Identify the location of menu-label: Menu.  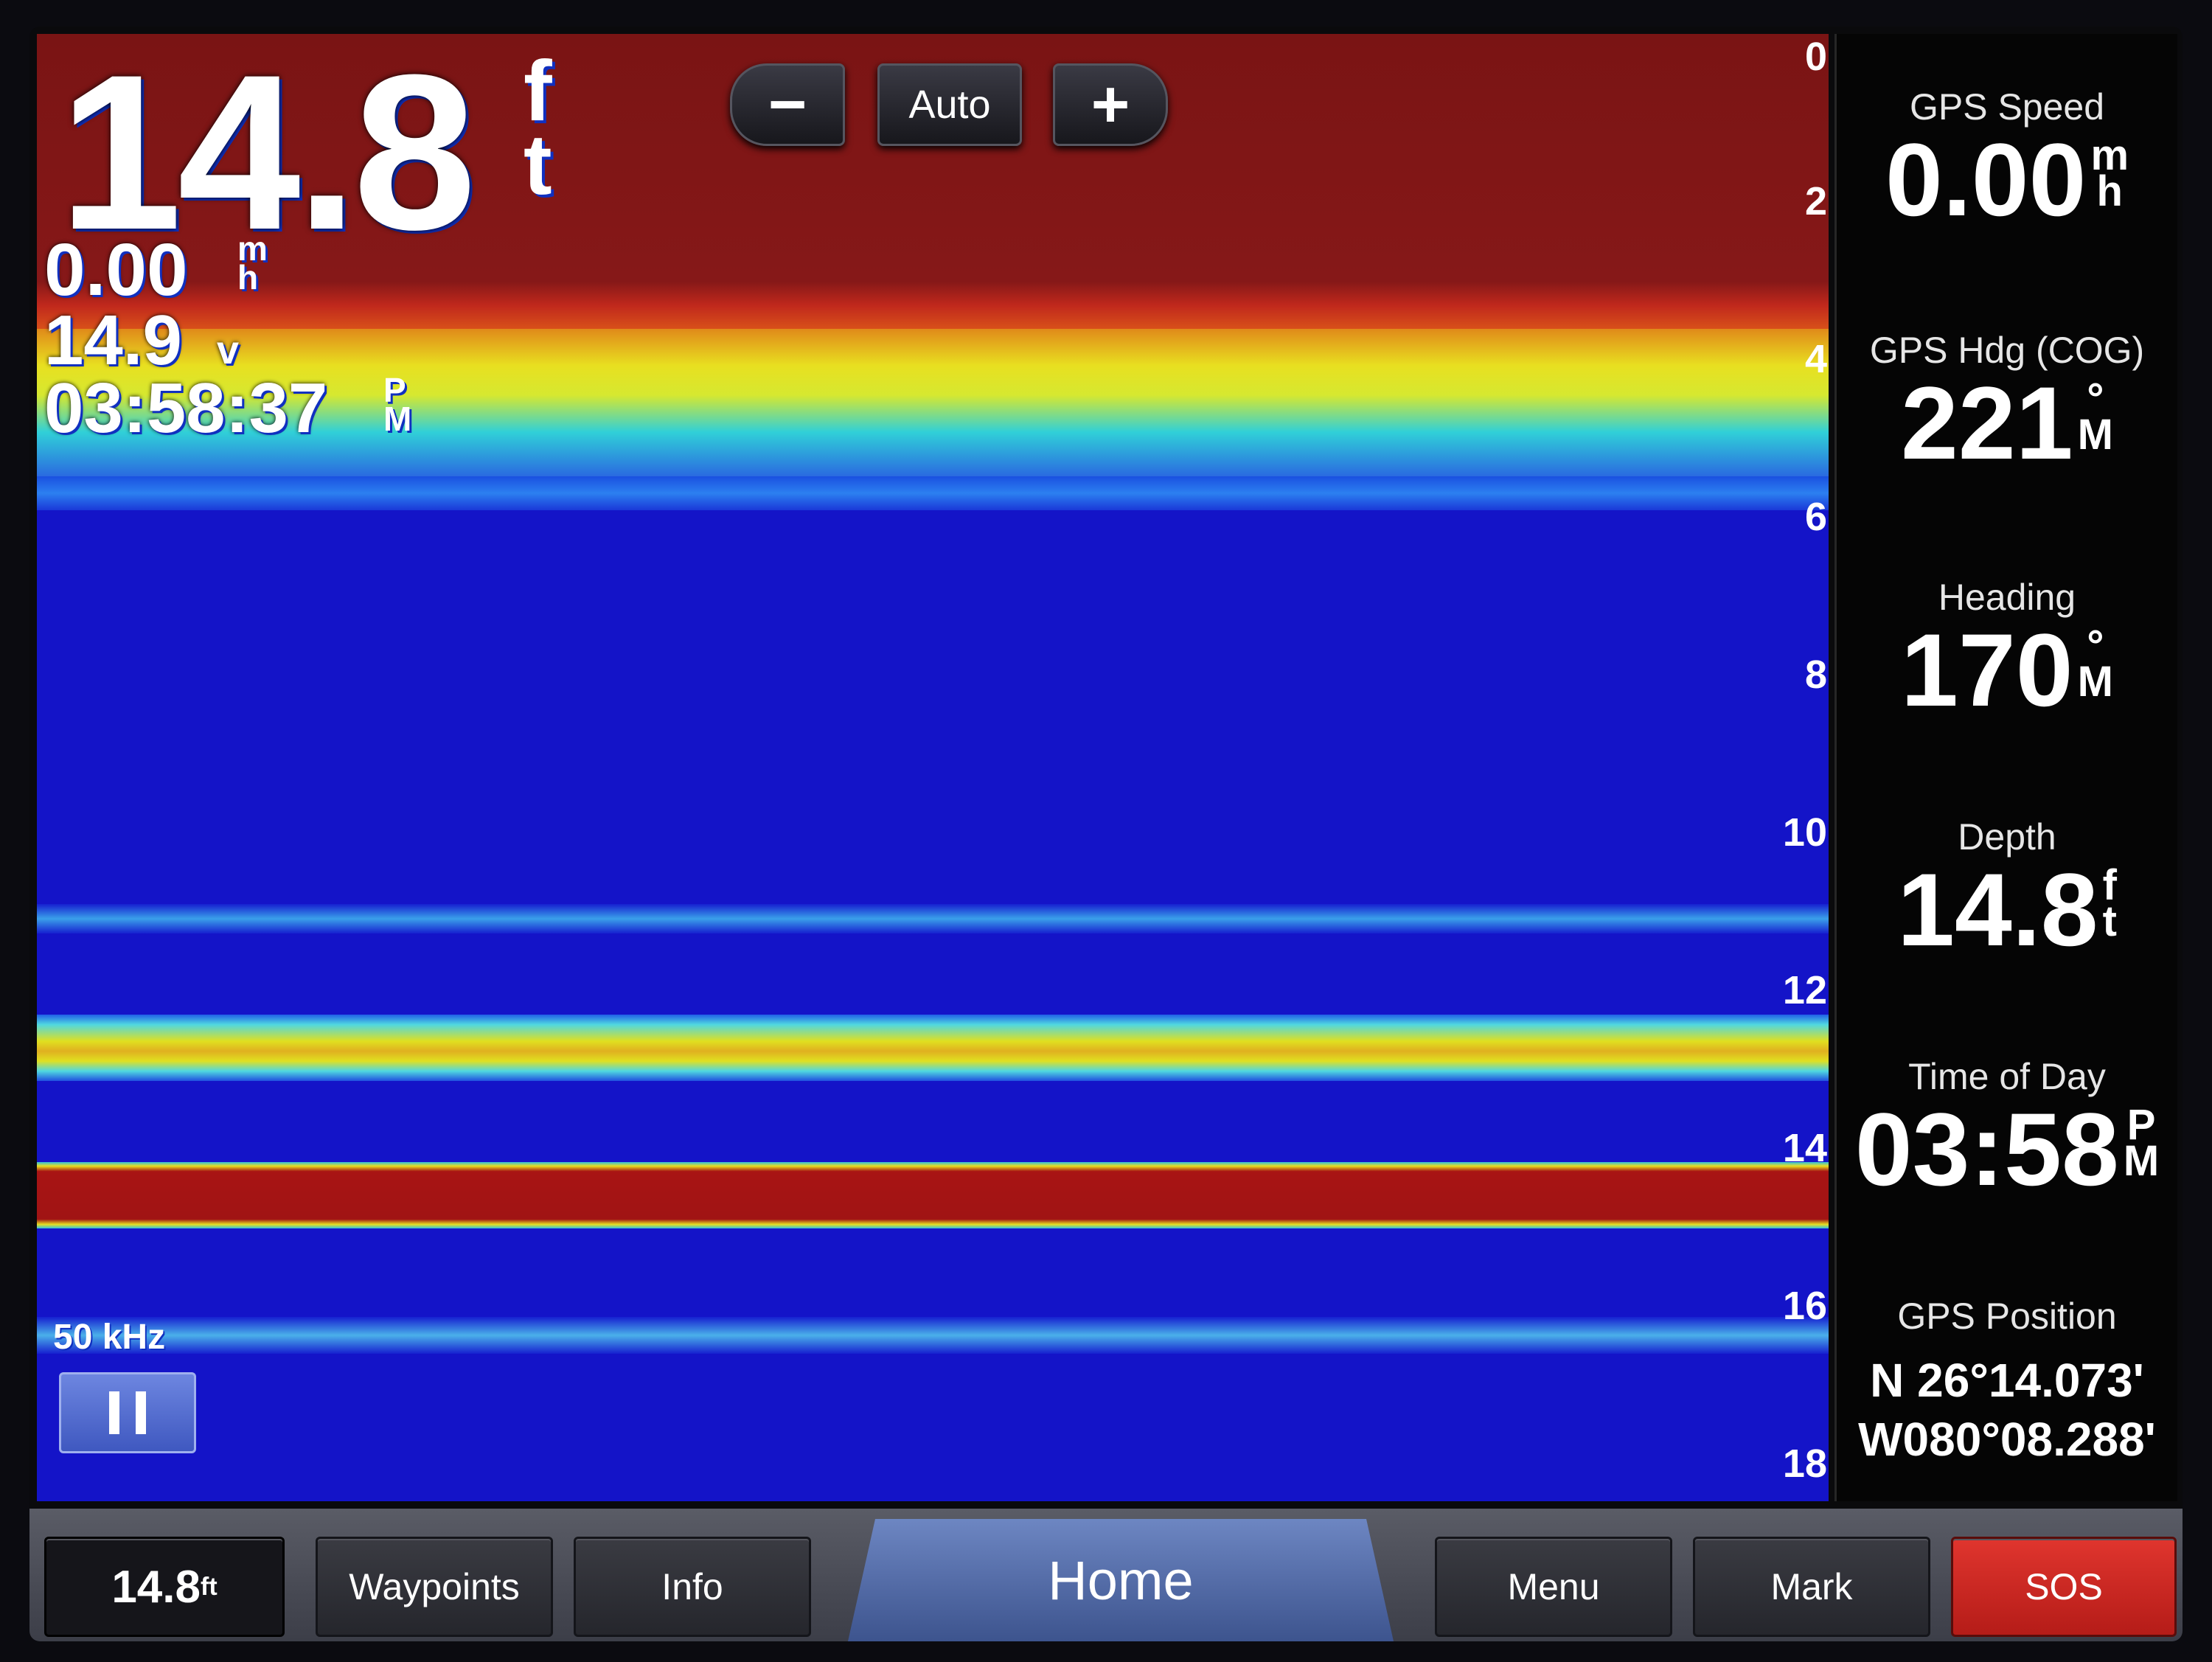
(1553, 1586).